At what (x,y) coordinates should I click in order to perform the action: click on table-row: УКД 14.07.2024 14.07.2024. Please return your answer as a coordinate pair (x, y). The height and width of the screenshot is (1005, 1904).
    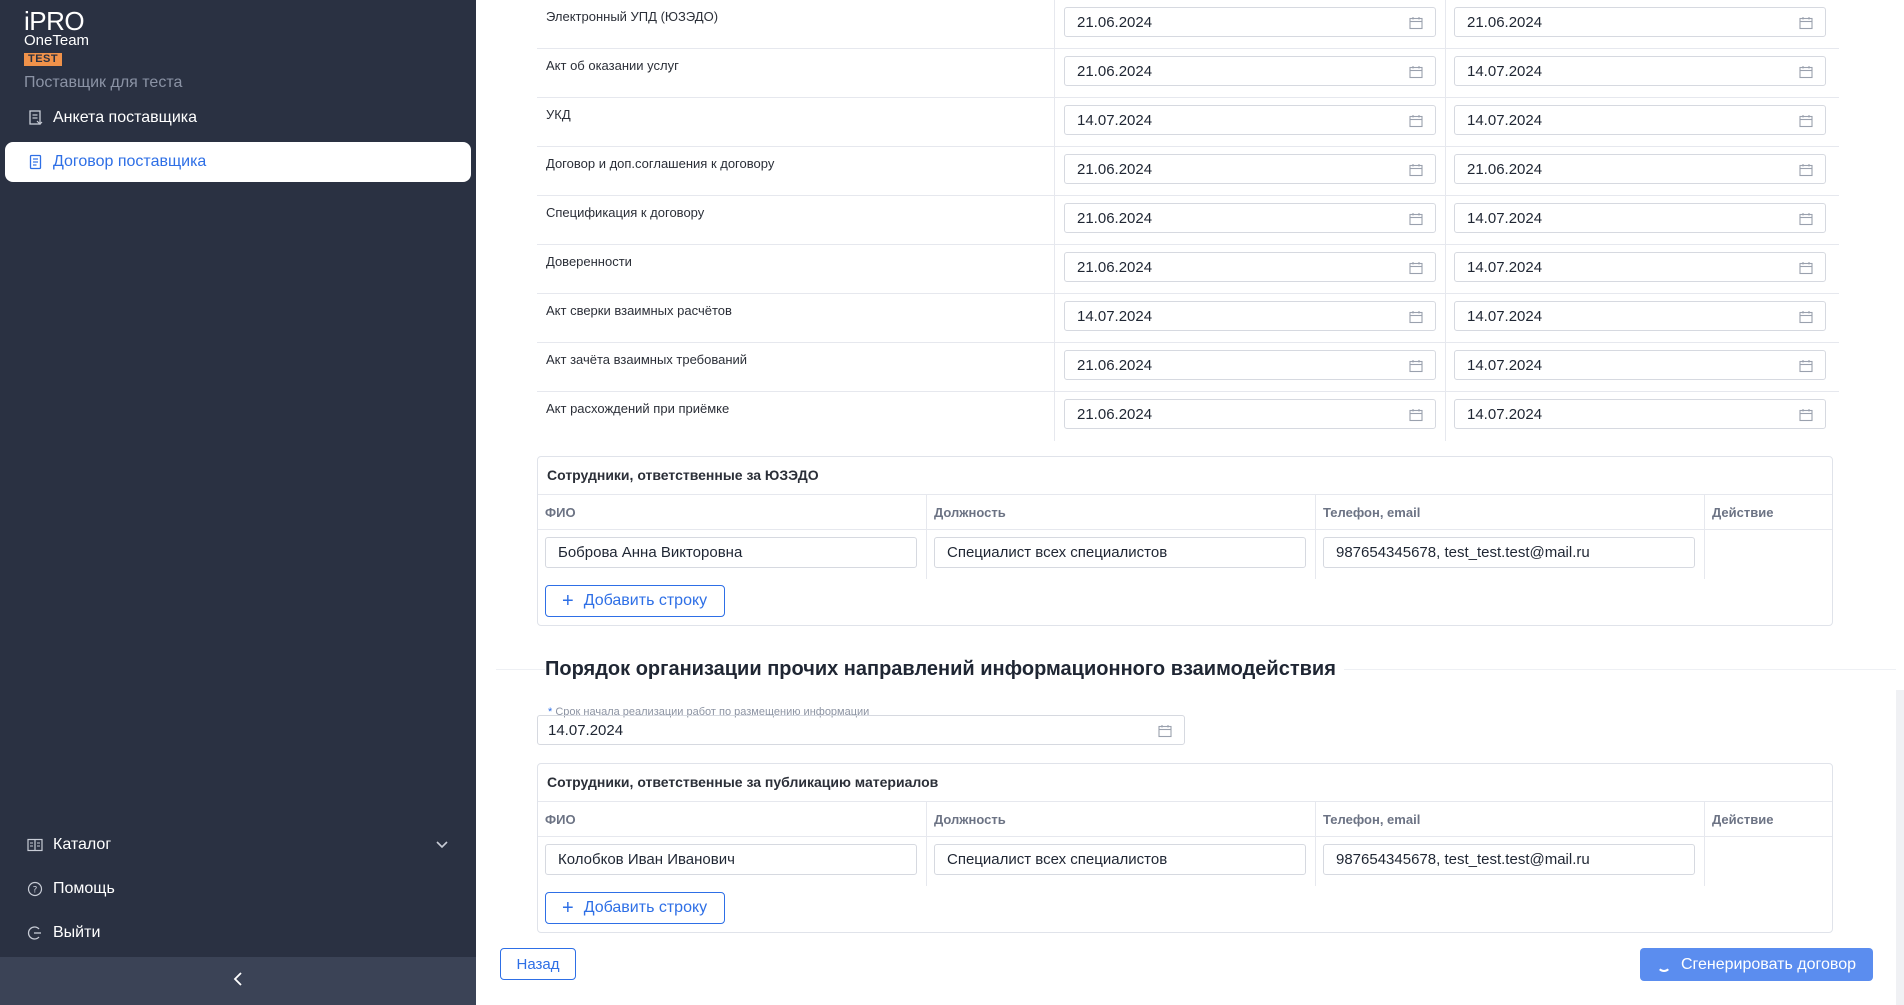
    Looking at the image, I should click on (1188, 122).